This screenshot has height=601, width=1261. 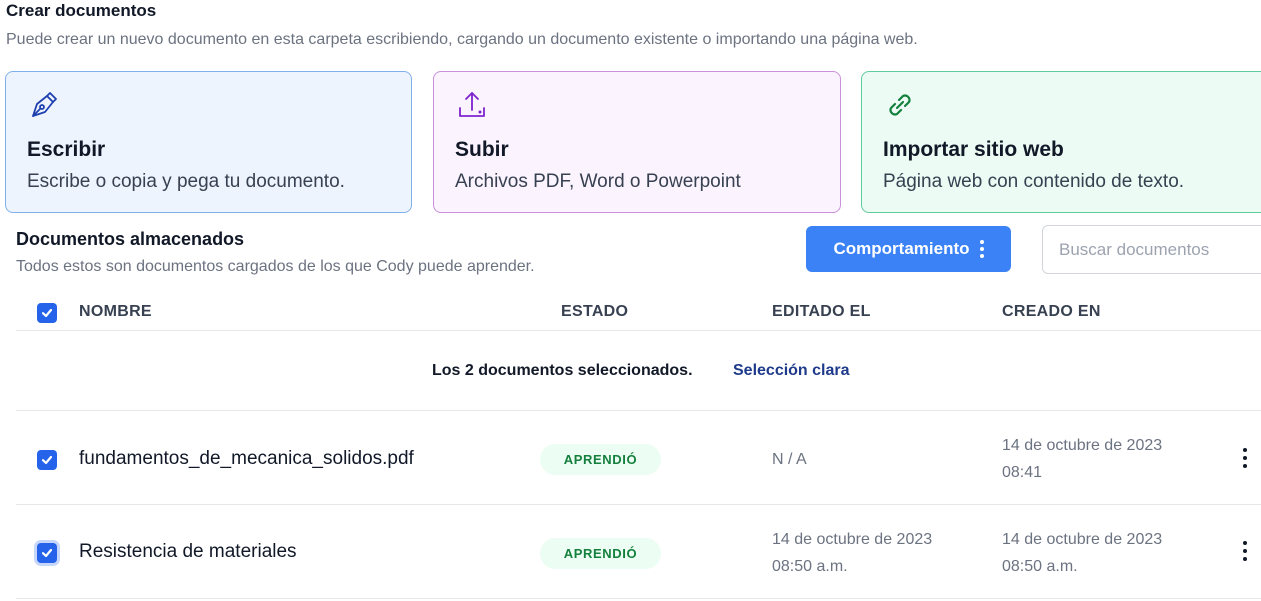 I want to click on stored-documents-title: Documentos almacenados, so click(x=130, y=239).